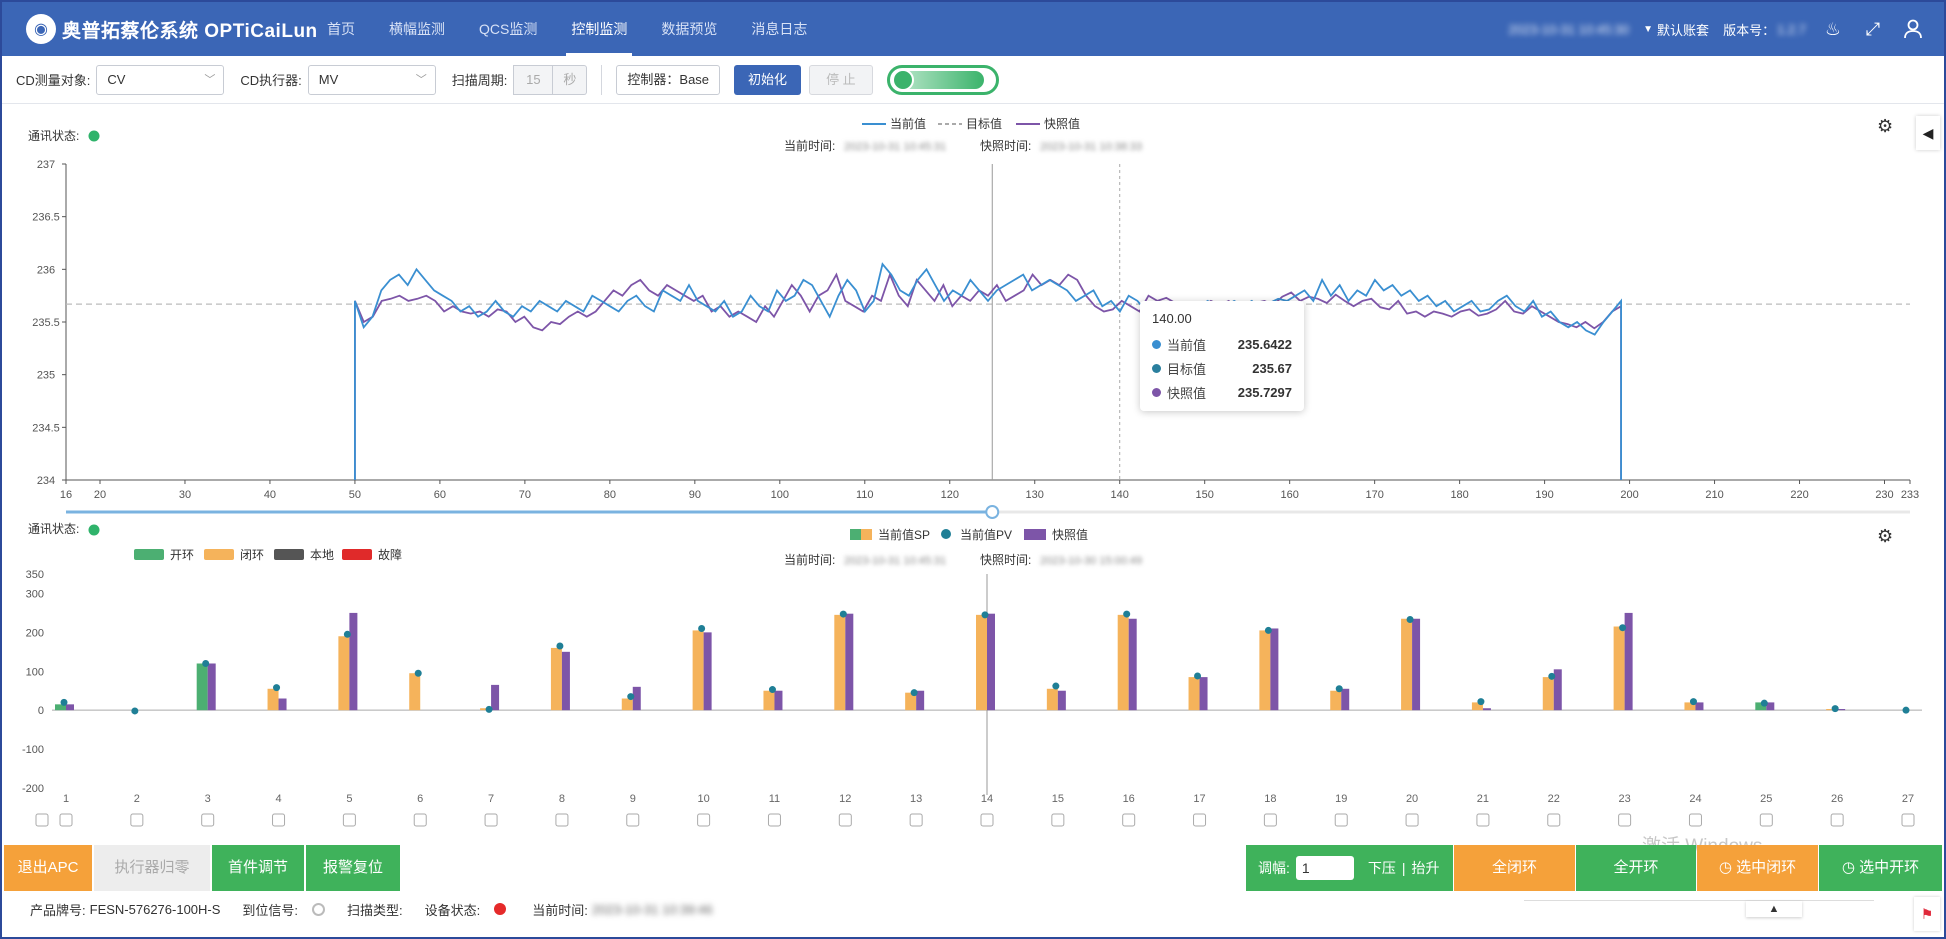  Describe the element at coordinates (417, 29) in the screenshot. I see `tab-width-monitor: 横幅监测` at that location.